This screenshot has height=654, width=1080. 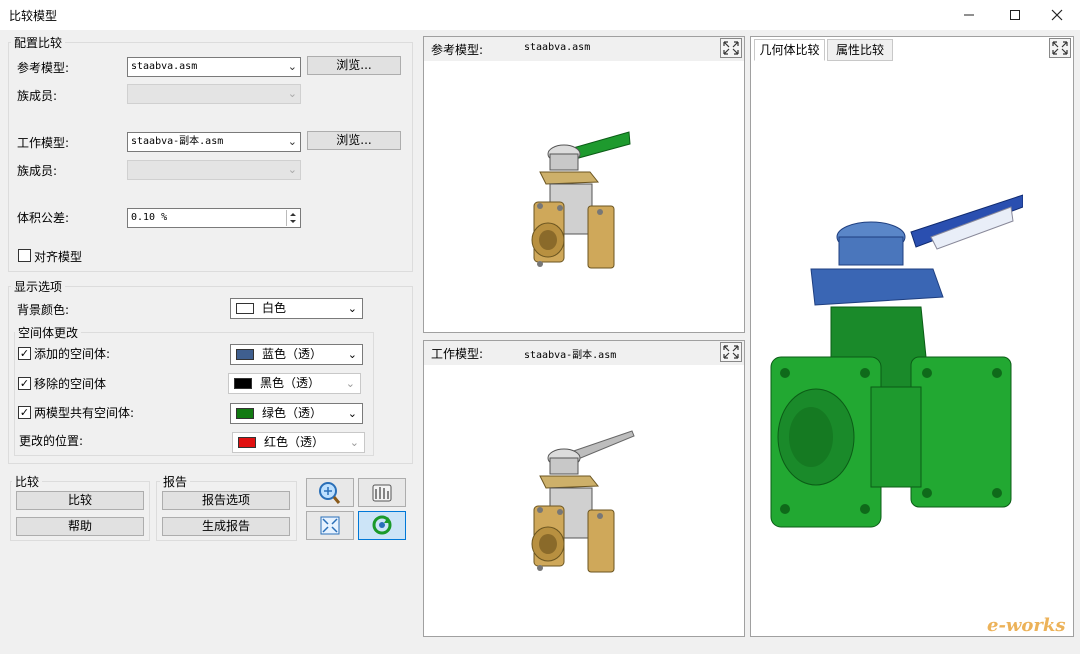 What do you see at coordinates (43, 218) in the screenshot?
I see `volume-tolerance-label: 体积公差:` at bounding box center [43, 218].